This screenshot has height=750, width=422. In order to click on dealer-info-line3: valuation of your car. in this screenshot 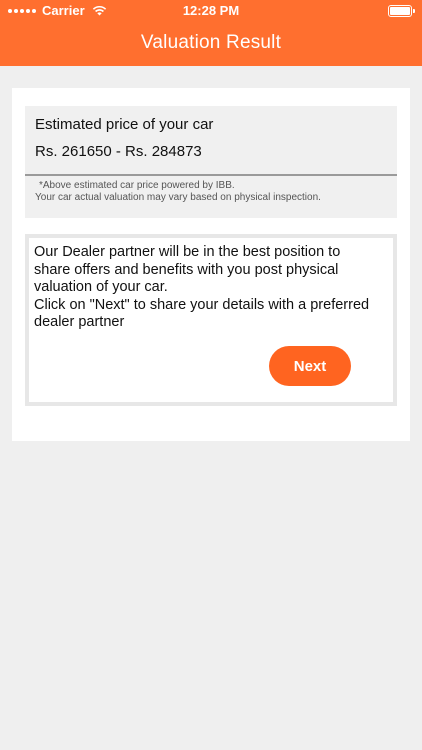, I will do `click(101, 287)`.